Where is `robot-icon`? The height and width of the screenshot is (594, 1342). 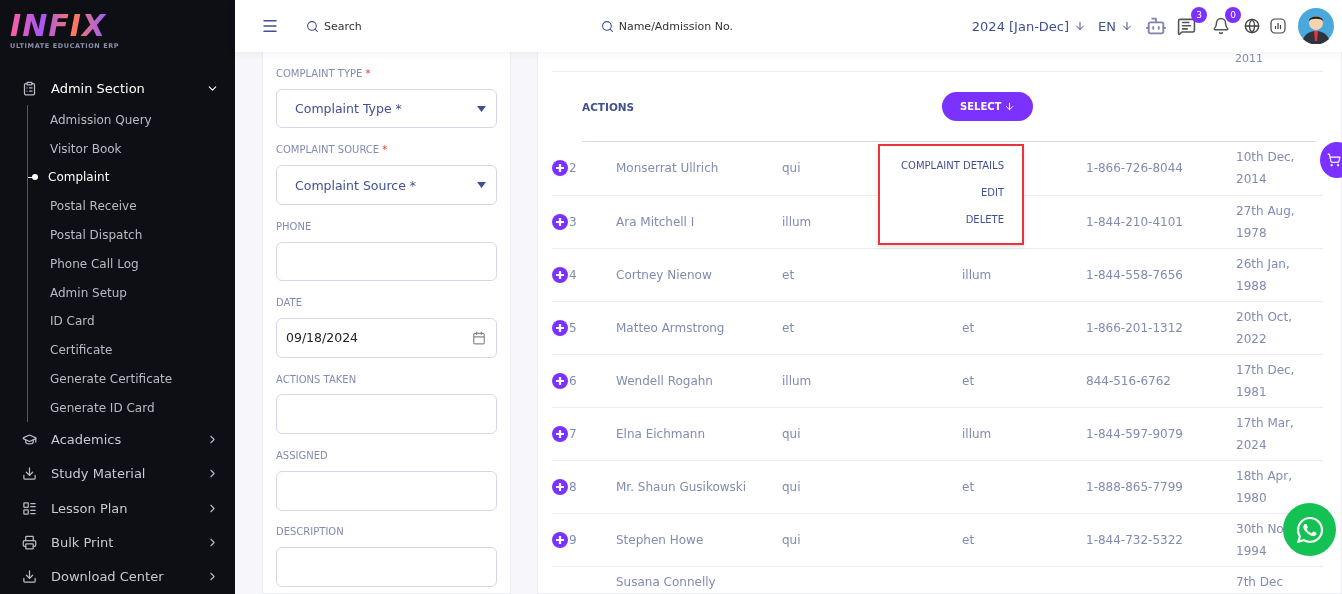 robot-icon is located at coordinates (1156, 26).